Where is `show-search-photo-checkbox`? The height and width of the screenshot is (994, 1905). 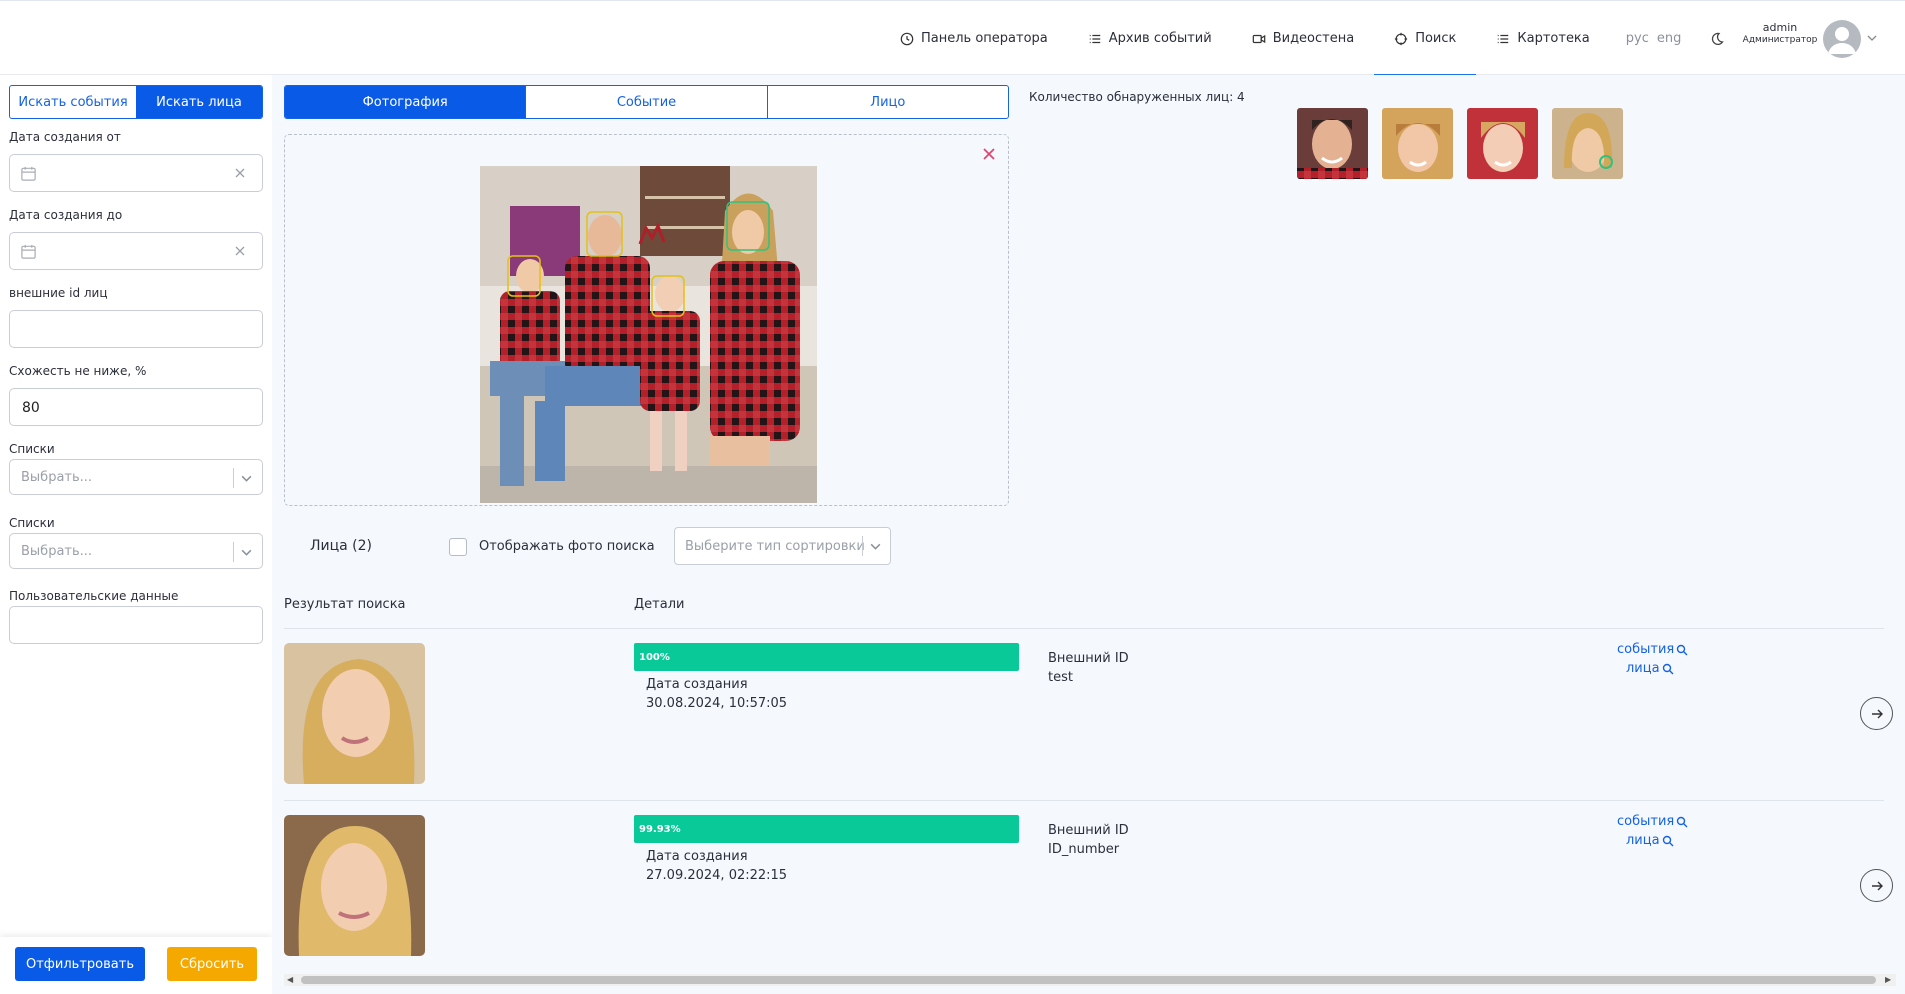 show-search-photo-checkbox is located at coordinates (458, 547).